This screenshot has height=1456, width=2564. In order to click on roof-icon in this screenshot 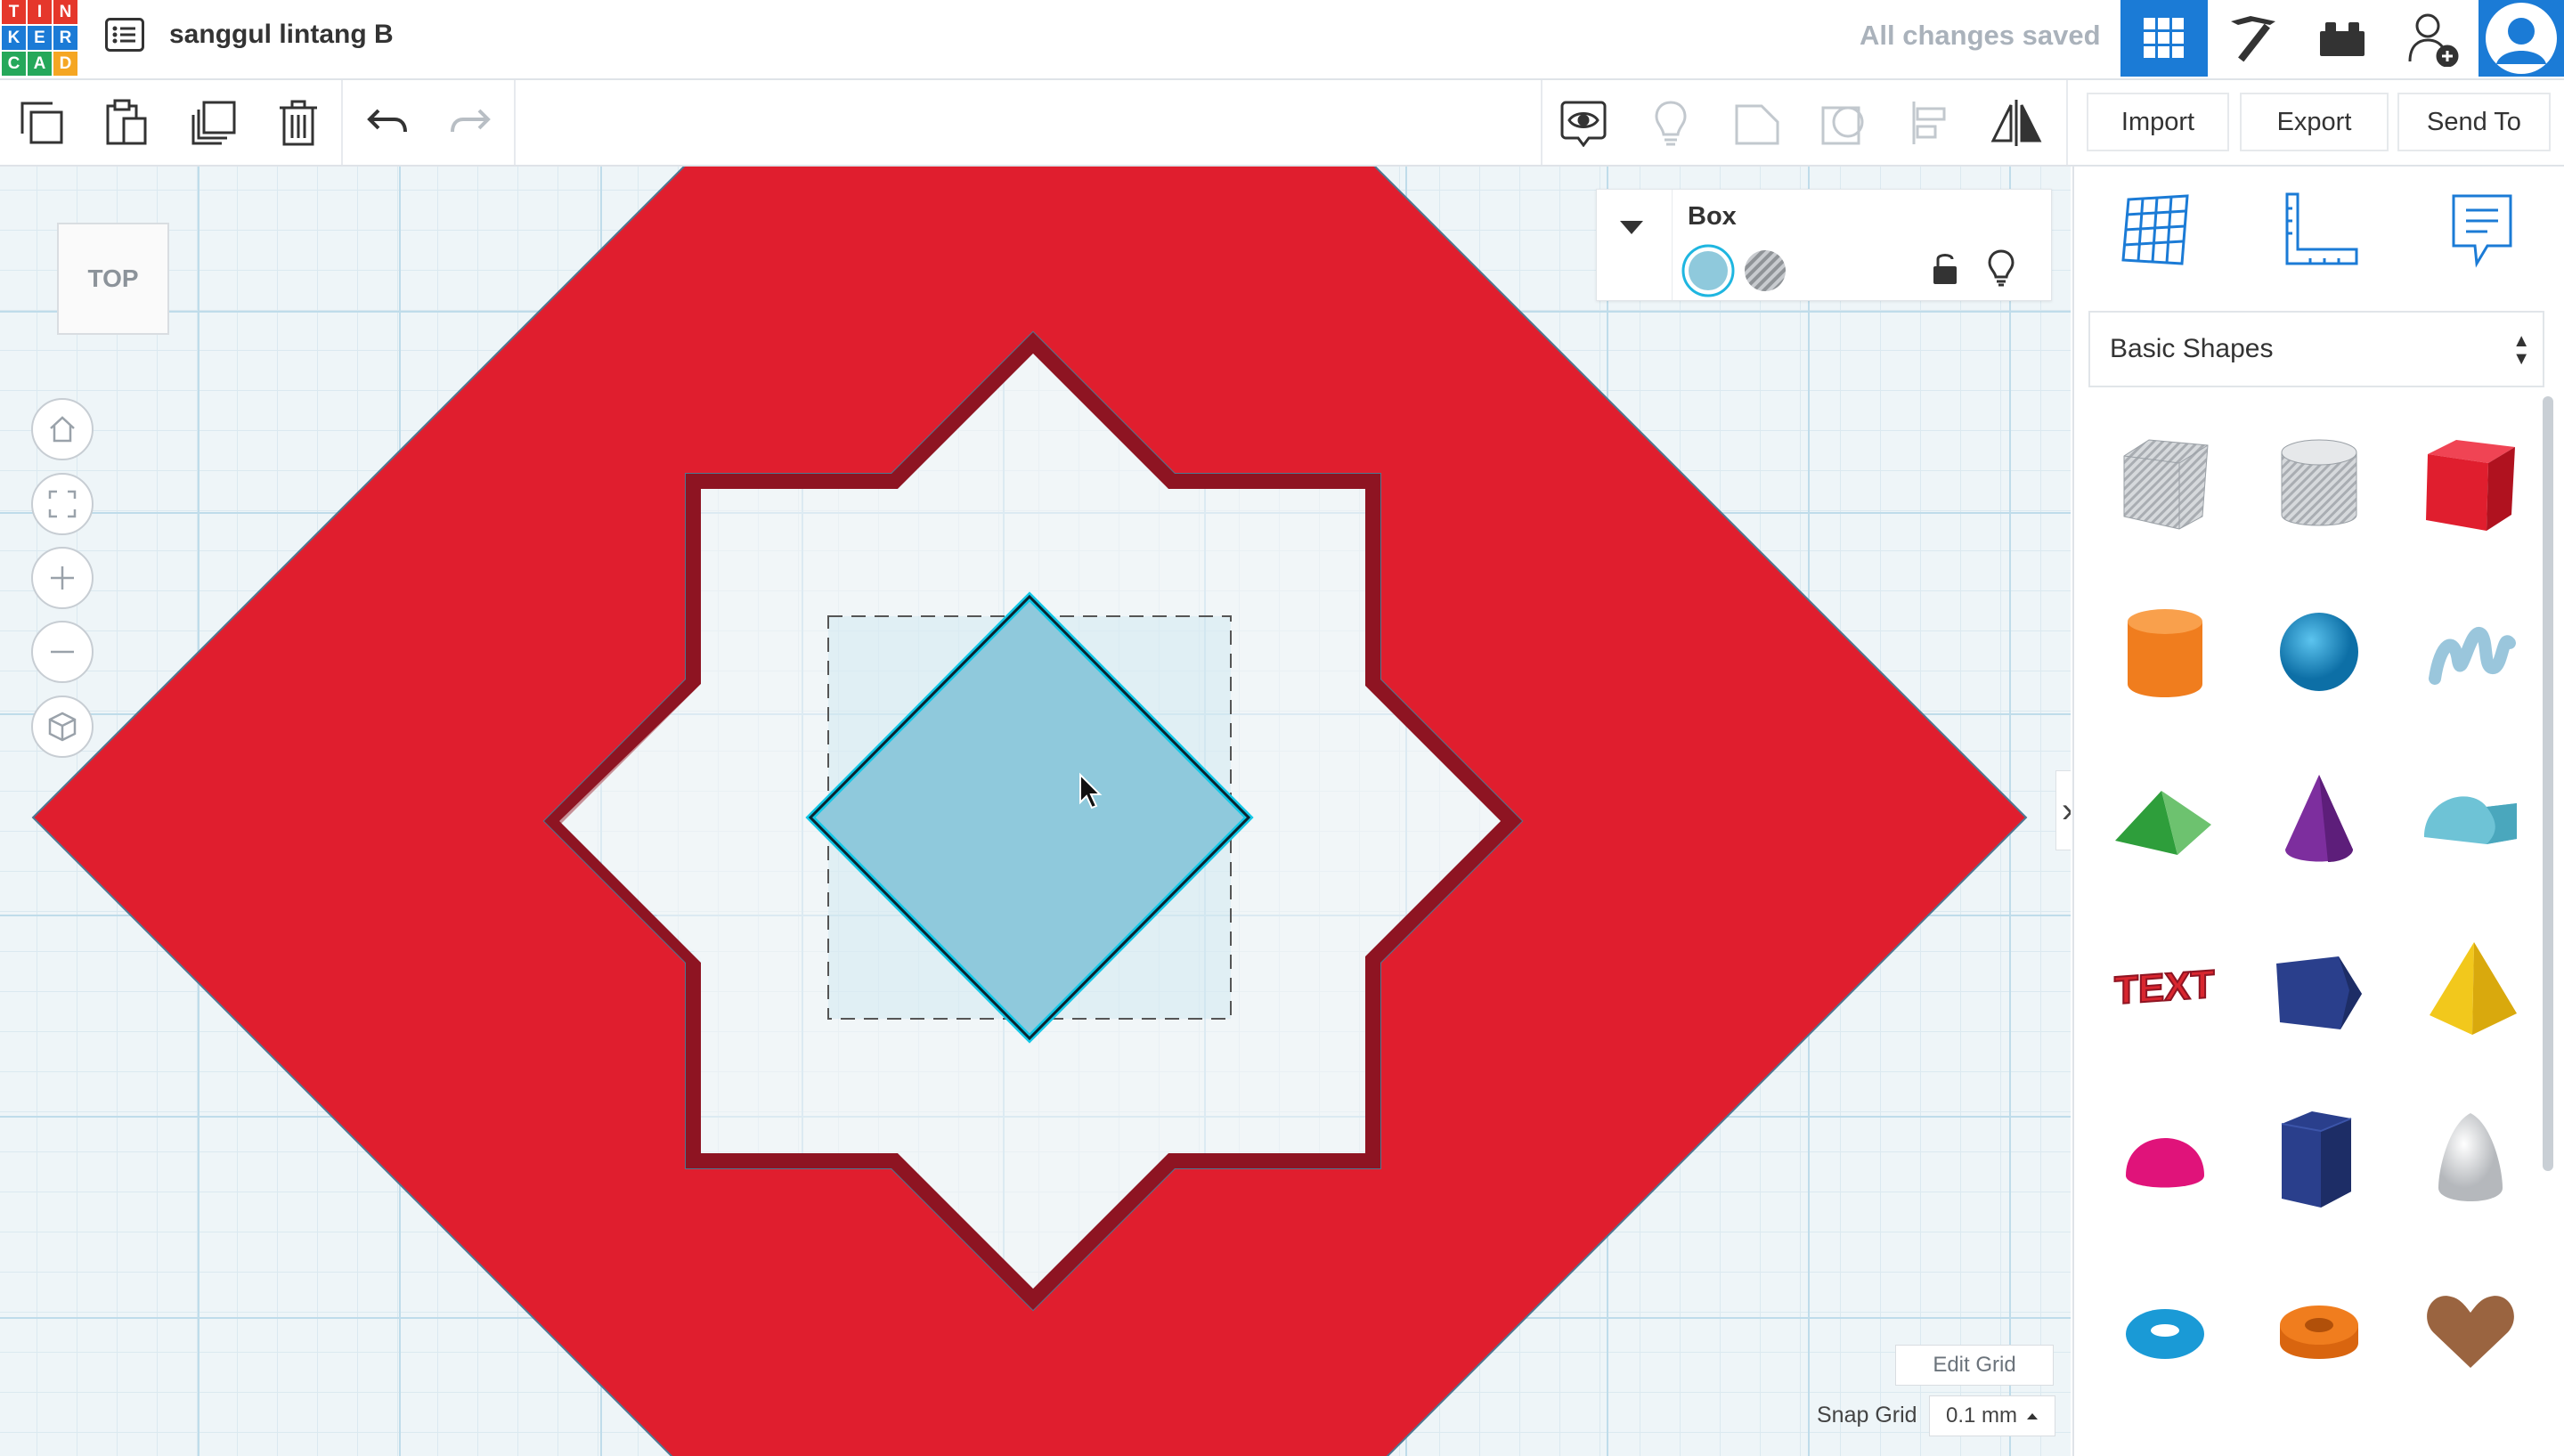, I will do `click(2163, 823)`.